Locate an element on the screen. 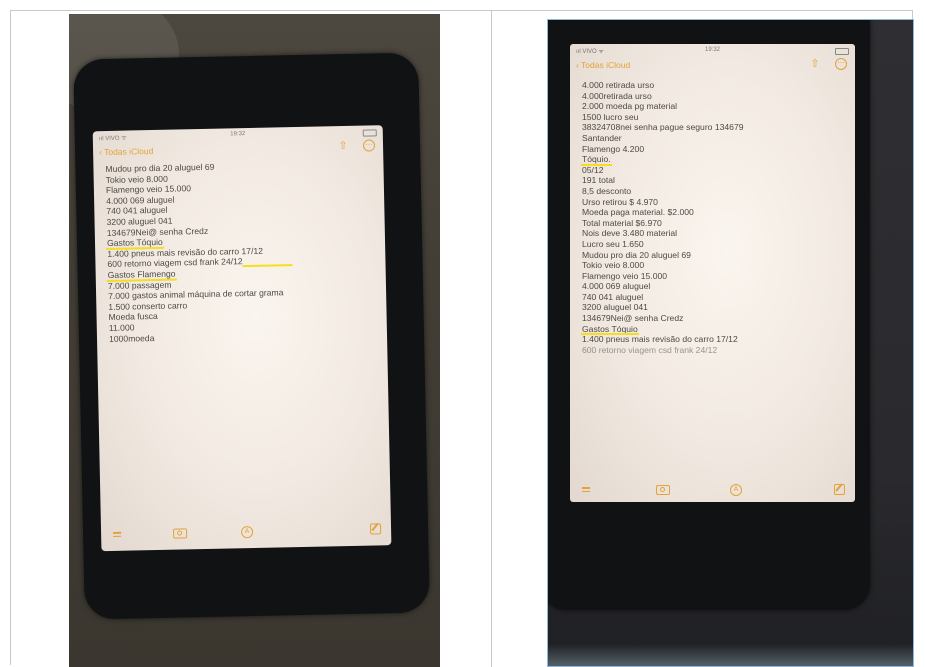  note-line: 1500 lucro seu is located at coordinates (610, 116).